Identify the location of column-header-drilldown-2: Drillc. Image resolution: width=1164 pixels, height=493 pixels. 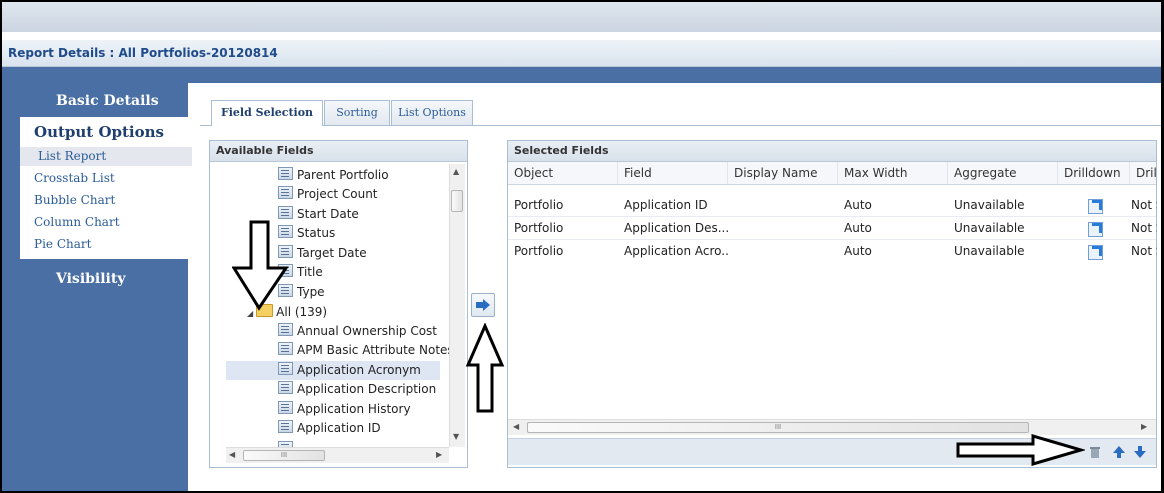
(1143, 173).